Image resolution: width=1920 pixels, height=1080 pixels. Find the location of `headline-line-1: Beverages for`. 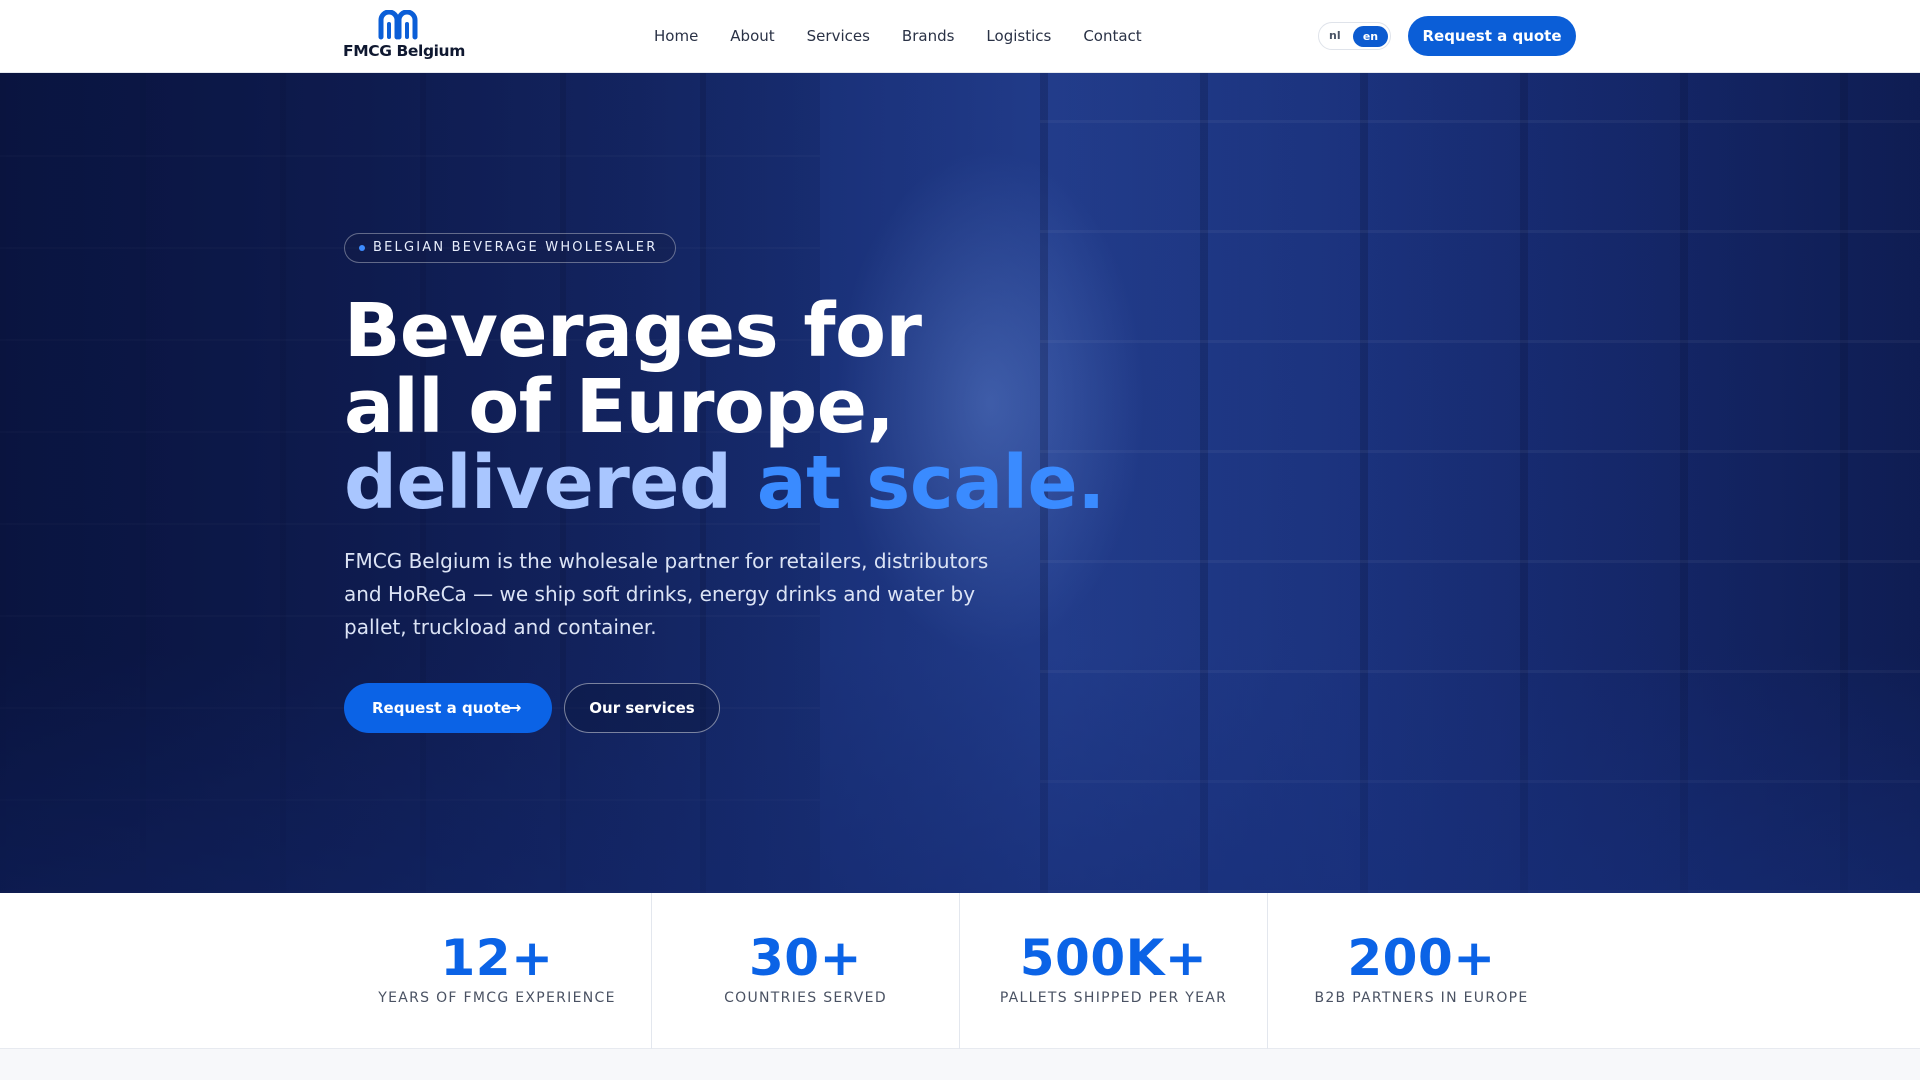

headline-line-1: Beverages for is located at coordinates (633, 331).